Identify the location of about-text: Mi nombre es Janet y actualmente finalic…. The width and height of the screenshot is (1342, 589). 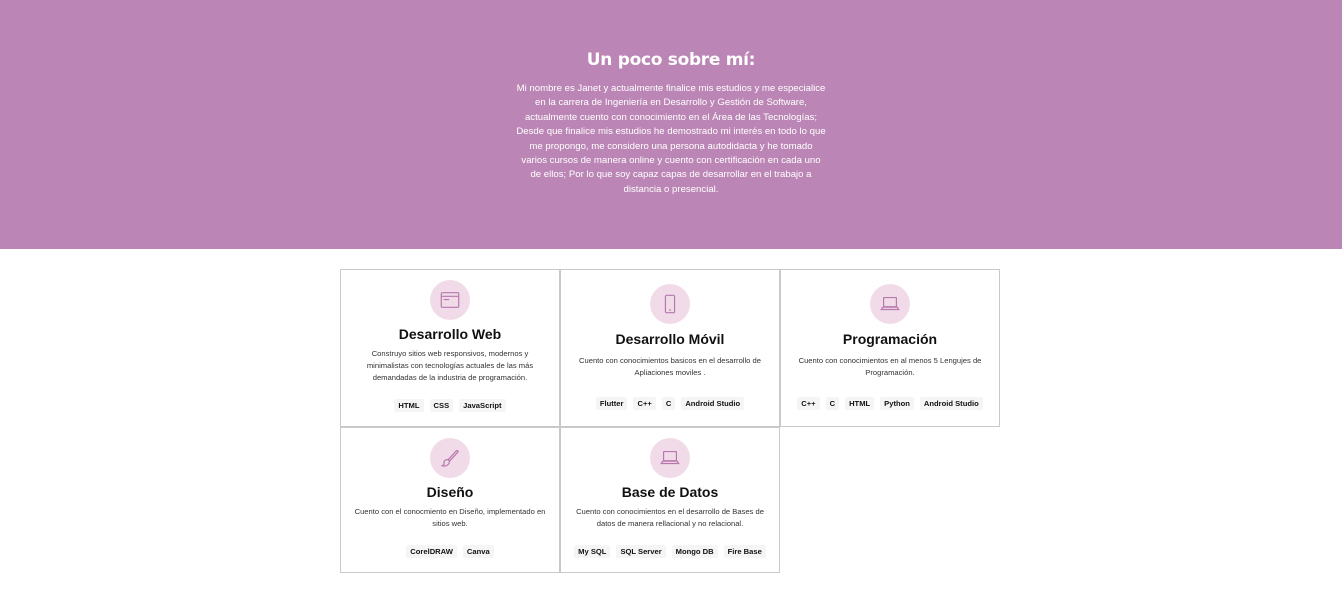
(671, 139).